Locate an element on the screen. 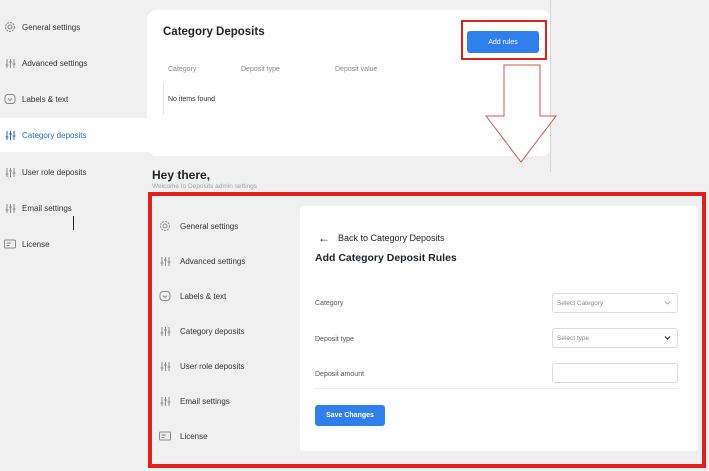 The width and height of the screenshot is (709, 471). text-cursor is located at coordinates (73, 223).